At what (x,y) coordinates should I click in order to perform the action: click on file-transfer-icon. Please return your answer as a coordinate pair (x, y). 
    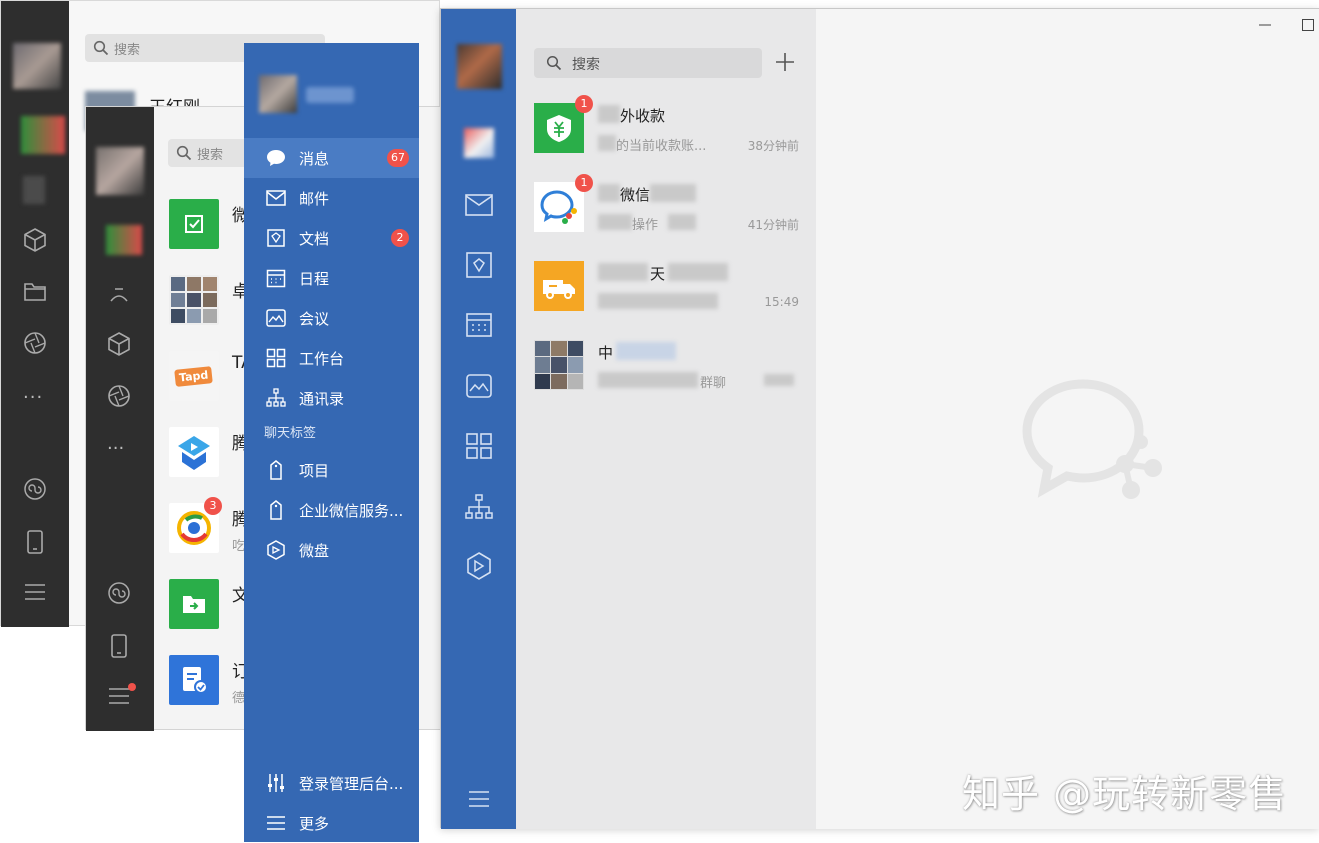
    Looking at the image, I should click on (194, 604).